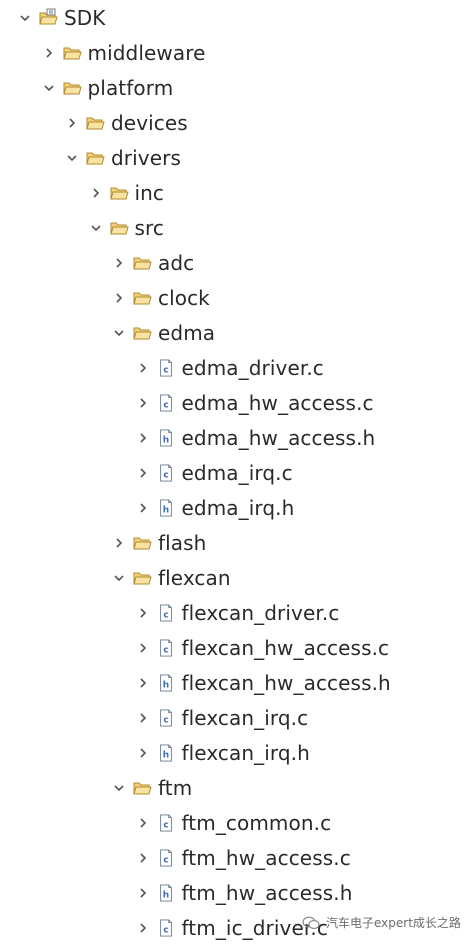 This screenshot has height=945, width=468. What do you see at coordinates (130, 87) in the screenshot?
I see `tree-item-label: platform` at bounding box center [130, 87].